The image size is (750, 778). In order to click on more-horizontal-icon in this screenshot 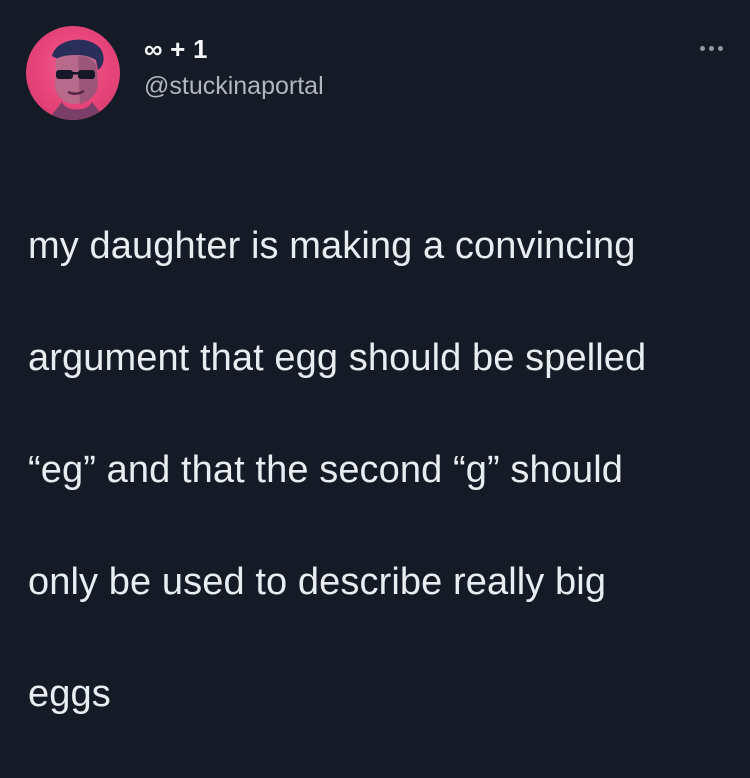, I will do `click(711, 48)`.